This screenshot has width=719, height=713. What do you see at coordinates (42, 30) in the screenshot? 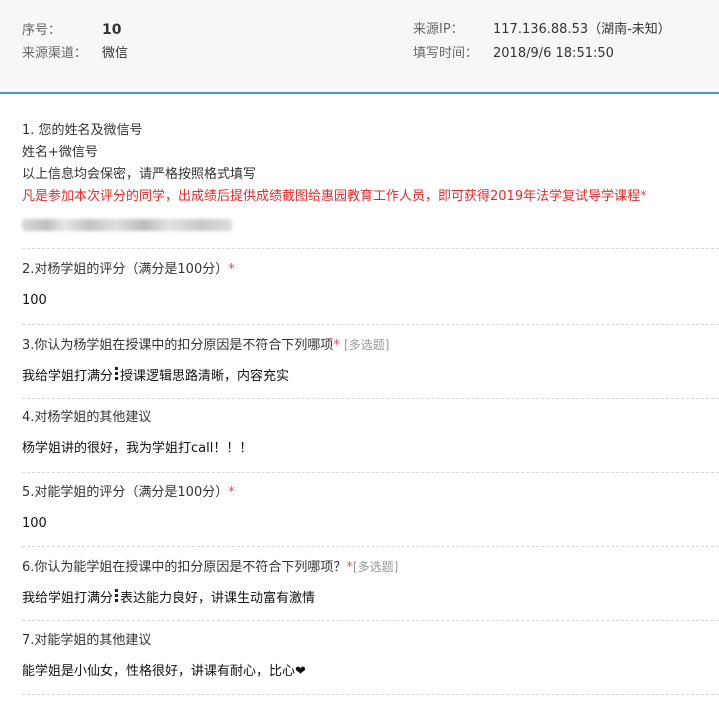
I see `serial-label: 序号：` at bounding box center [42, 30].